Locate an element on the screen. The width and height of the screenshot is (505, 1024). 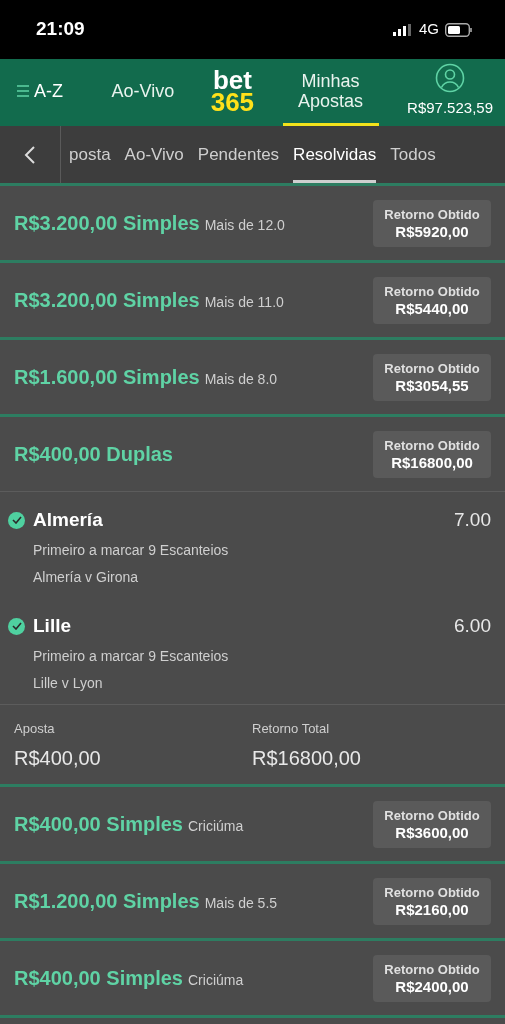
selection-odds: 7.00 is located at coordinates (472, 520).